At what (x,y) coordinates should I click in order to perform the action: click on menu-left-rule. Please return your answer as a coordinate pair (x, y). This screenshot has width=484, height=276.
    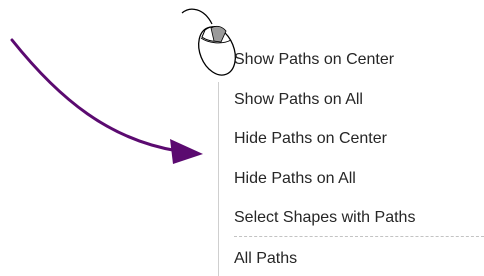
    Looking at the image, I should click on (218, 179).